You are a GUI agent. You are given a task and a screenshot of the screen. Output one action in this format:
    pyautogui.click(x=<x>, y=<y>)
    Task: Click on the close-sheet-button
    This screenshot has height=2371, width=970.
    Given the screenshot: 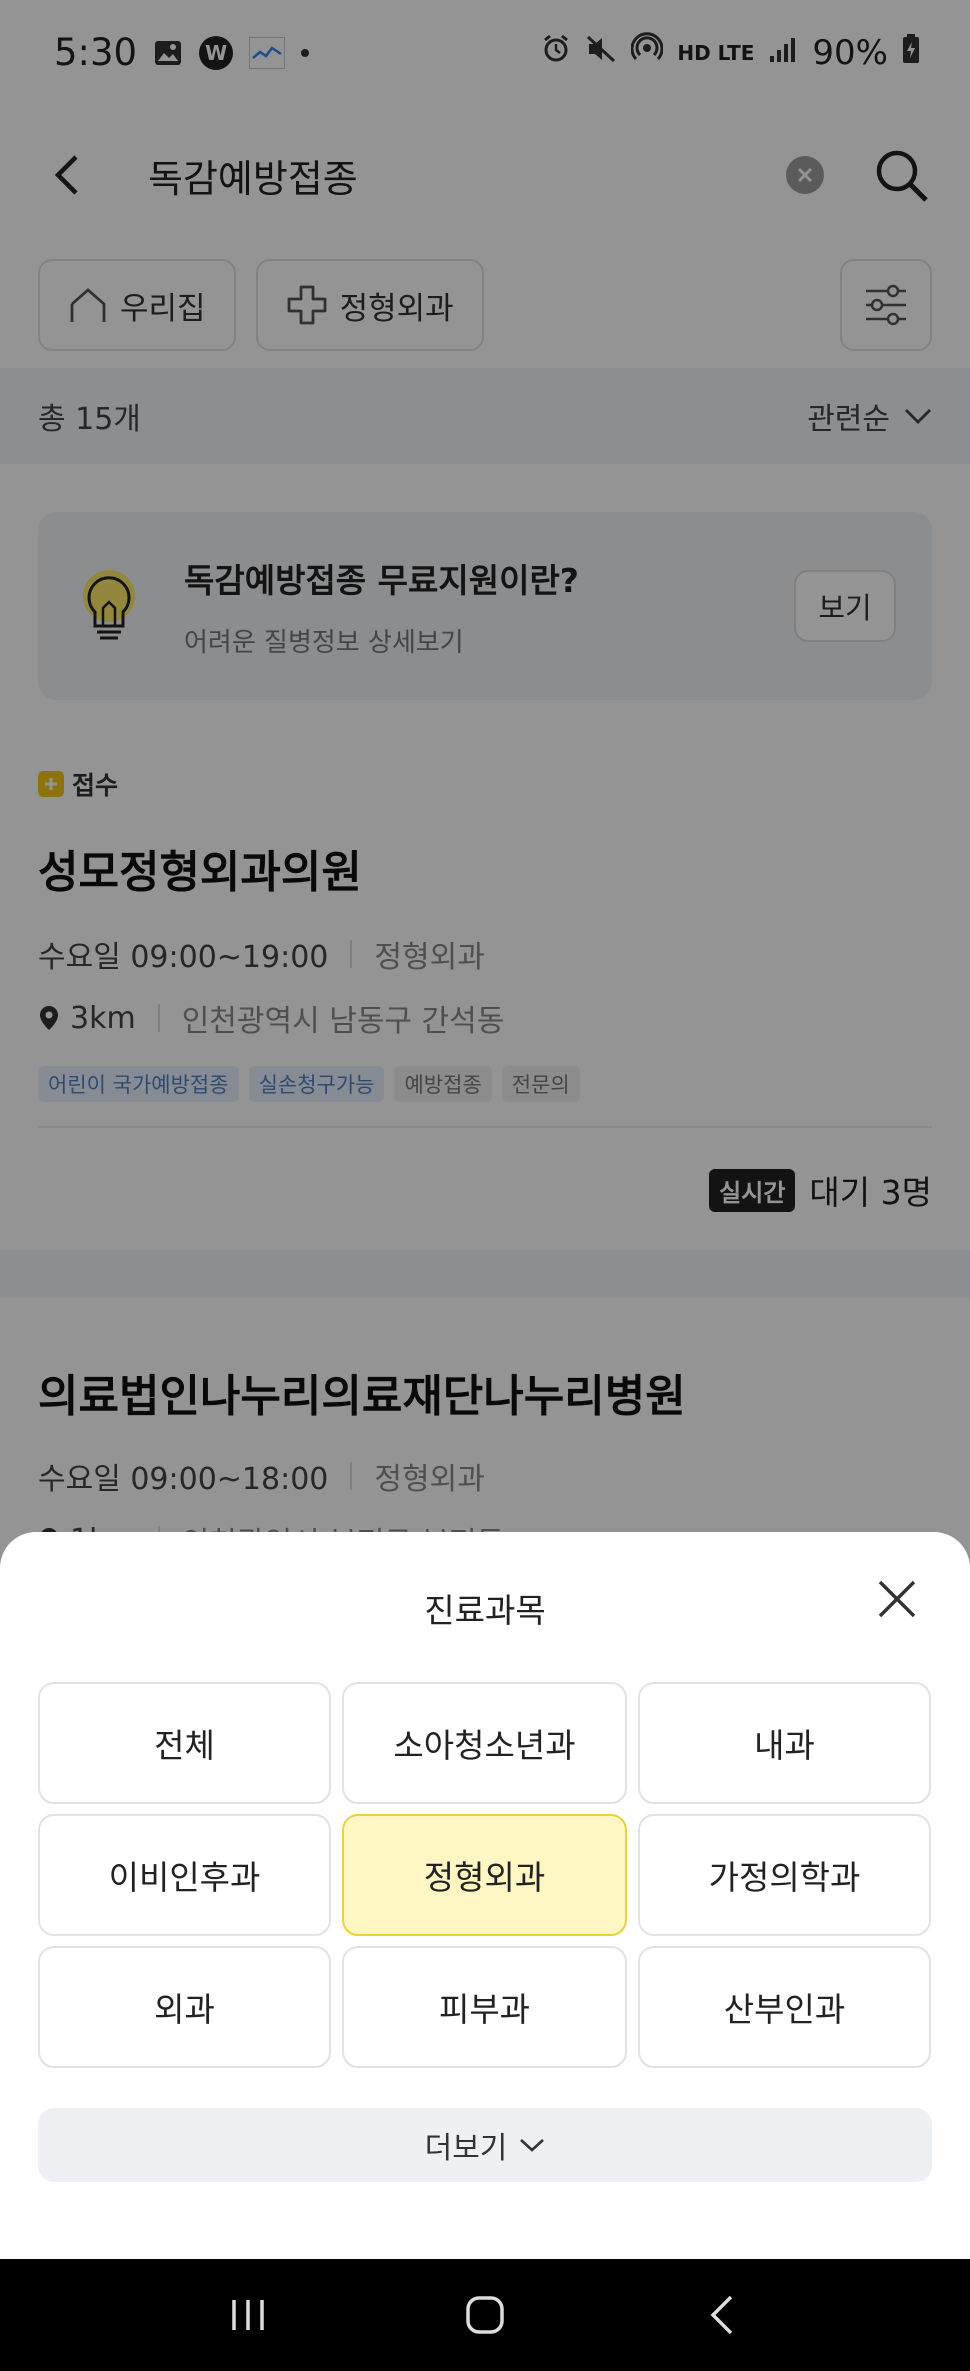 What is the action you would take?
    pyautogui.click(x=897, y=1599)
    